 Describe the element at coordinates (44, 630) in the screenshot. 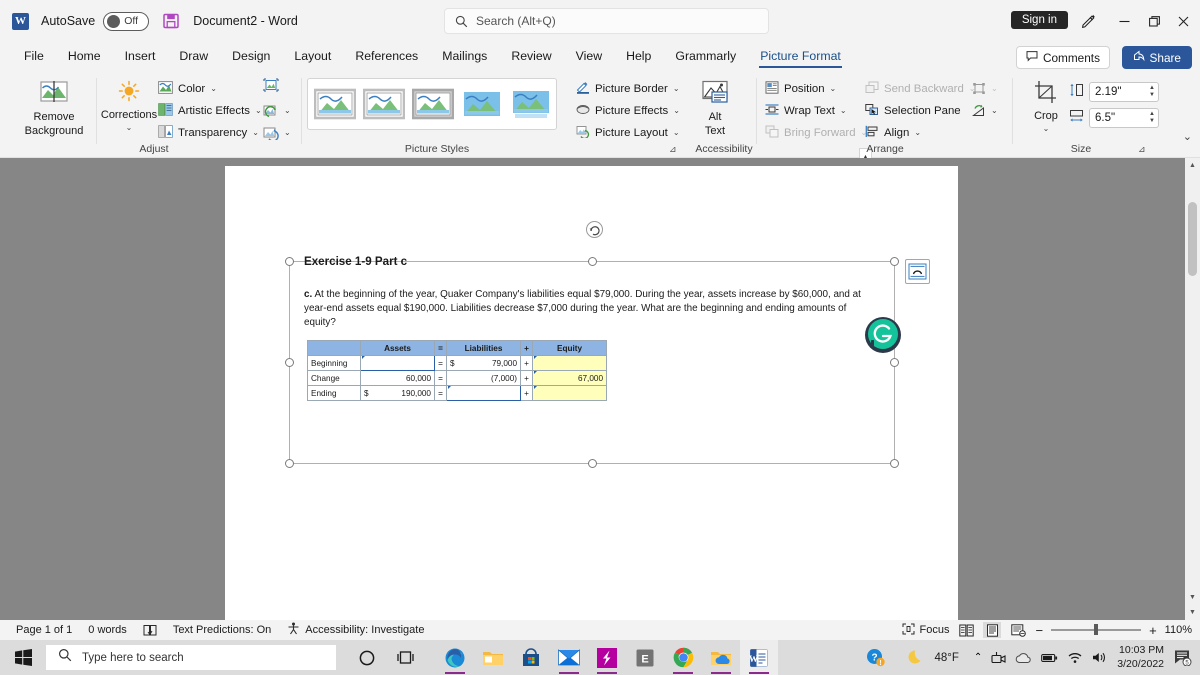

I see `page-info: Page 1 of 1` at that location.